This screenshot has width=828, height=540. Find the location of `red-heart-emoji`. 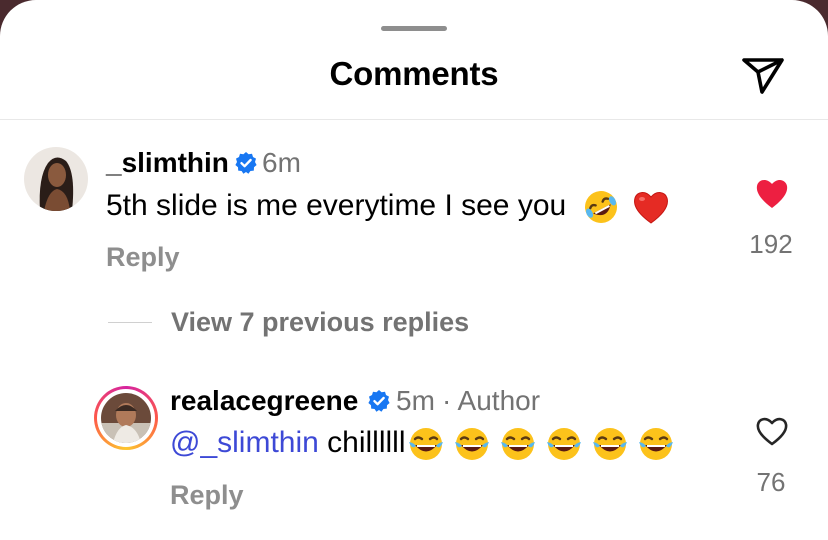

red-heart-emoji is located at coordinates (650, 208).